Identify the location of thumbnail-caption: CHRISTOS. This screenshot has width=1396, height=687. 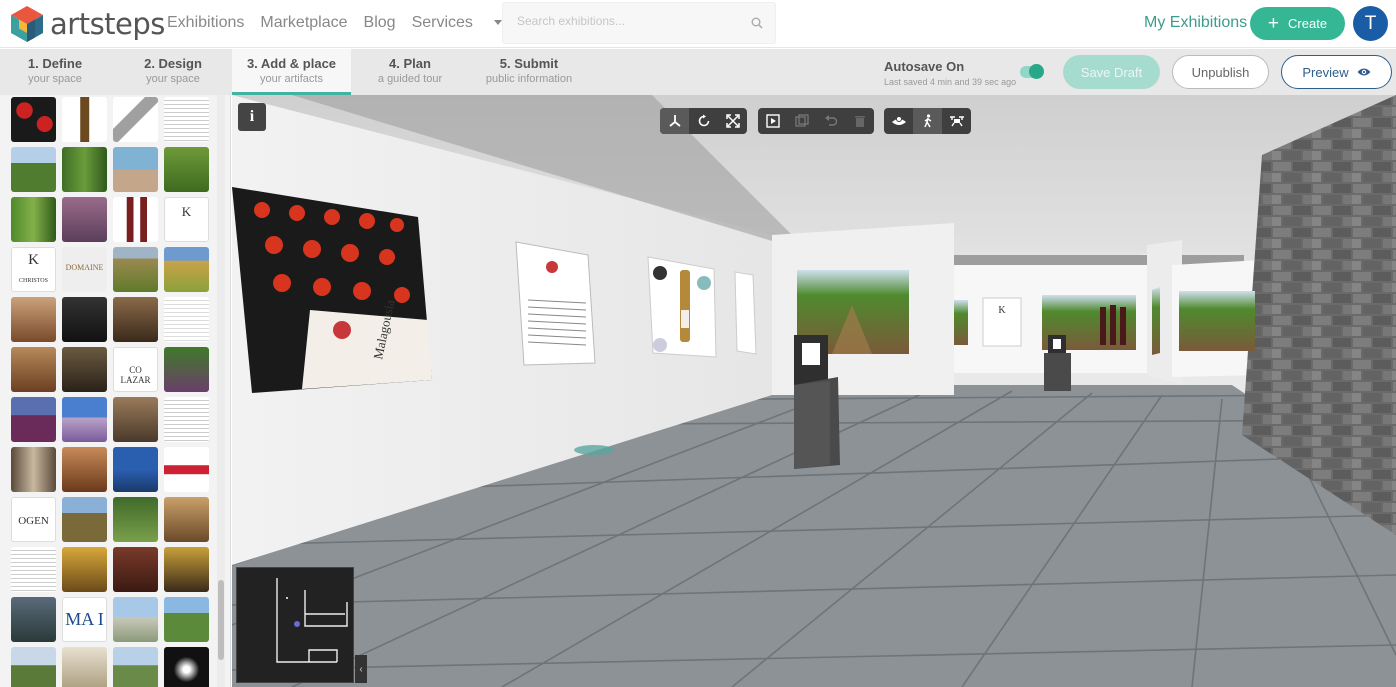
(33, 281).